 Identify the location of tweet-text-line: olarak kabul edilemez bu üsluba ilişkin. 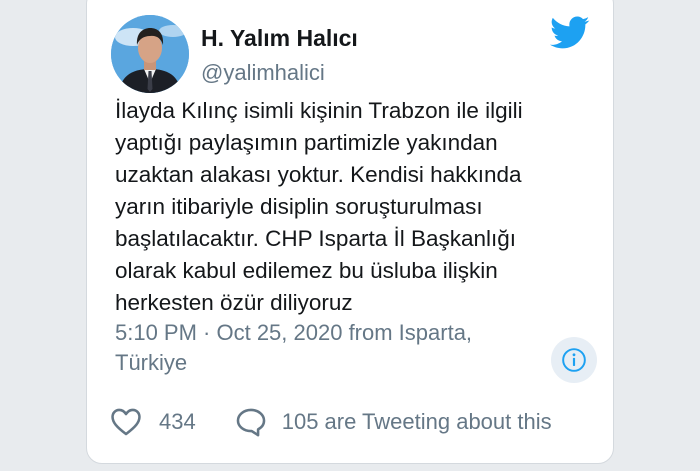
(306, 270).